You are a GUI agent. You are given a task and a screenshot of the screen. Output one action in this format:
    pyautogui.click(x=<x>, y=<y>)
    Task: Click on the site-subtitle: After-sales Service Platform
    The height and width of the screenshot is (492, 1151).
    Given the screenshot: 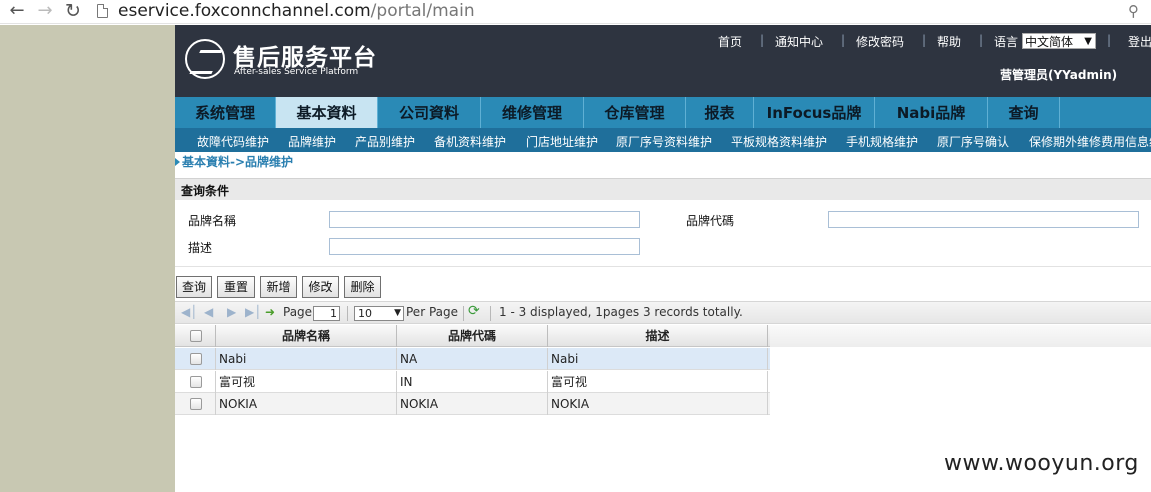 What is the action you would take?
    pyautogui.click(x=296, y=72)
    